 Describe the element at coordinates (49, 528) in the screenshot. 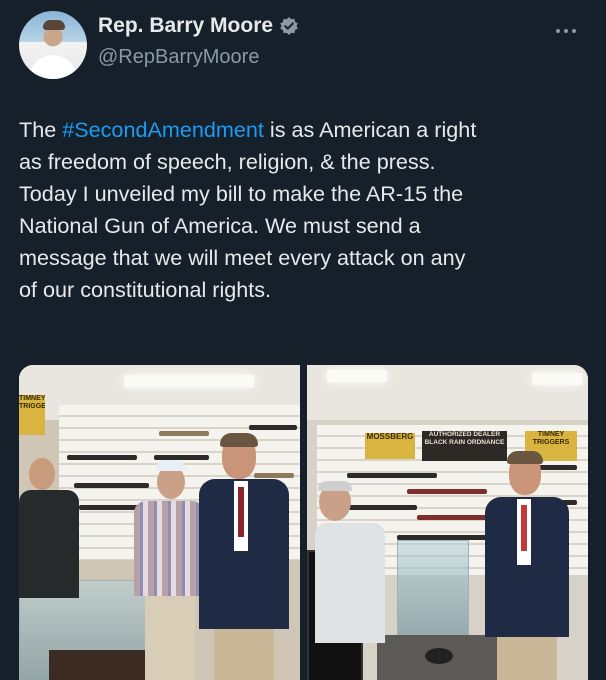

I see `clerk-person` at that location.